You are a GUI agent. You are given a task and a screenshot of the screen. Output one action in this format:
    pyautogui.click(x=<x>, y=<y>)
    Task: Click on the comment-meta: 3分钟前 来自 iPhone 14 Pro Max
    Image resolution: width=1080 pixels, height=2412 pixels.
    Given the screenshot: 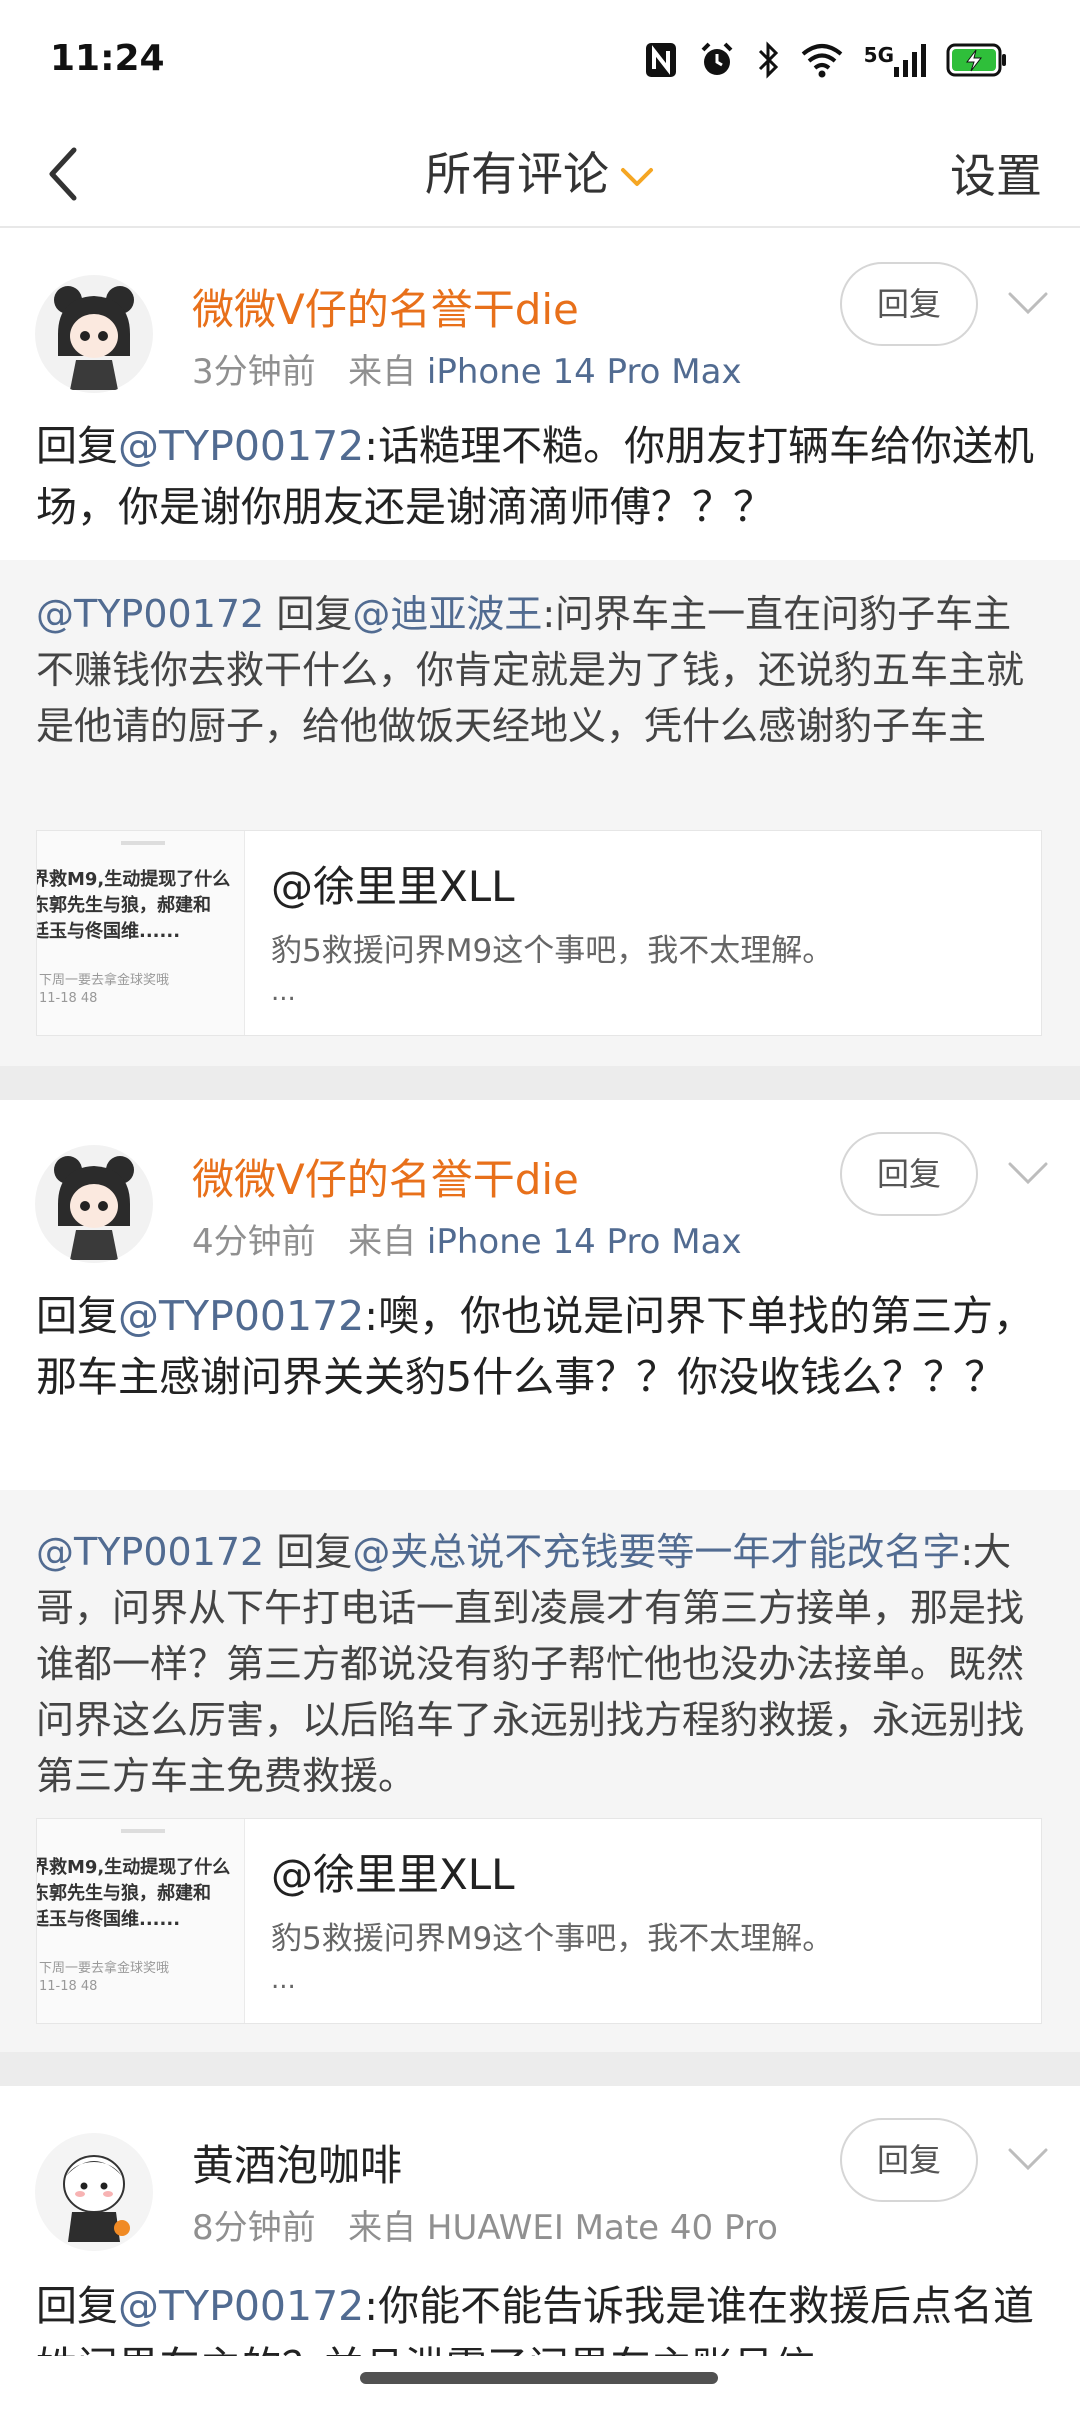 What is the action you would take?
    pyautogui.click(x=467, y=368)
    